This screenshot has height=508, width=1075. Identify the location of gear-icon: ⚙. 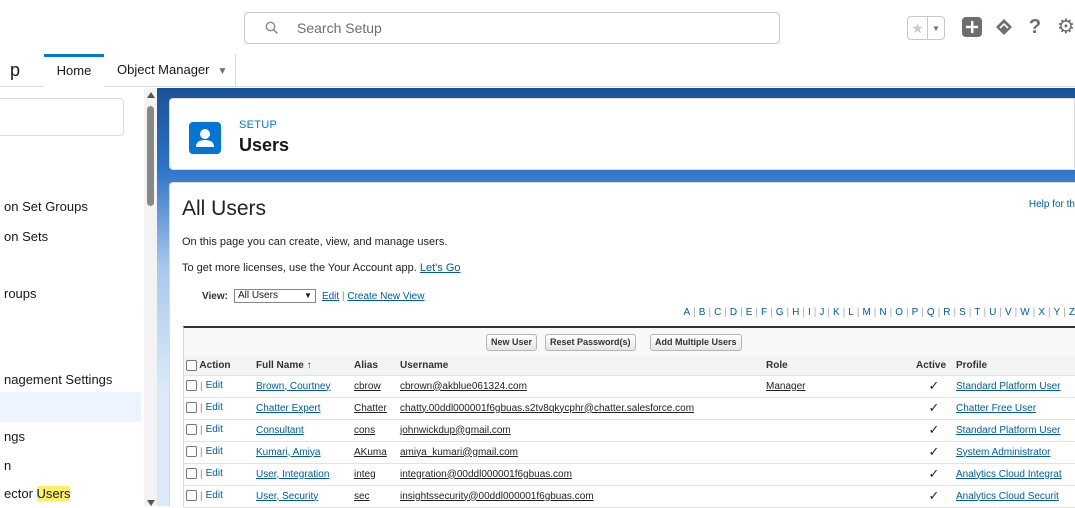
(1065, 27).